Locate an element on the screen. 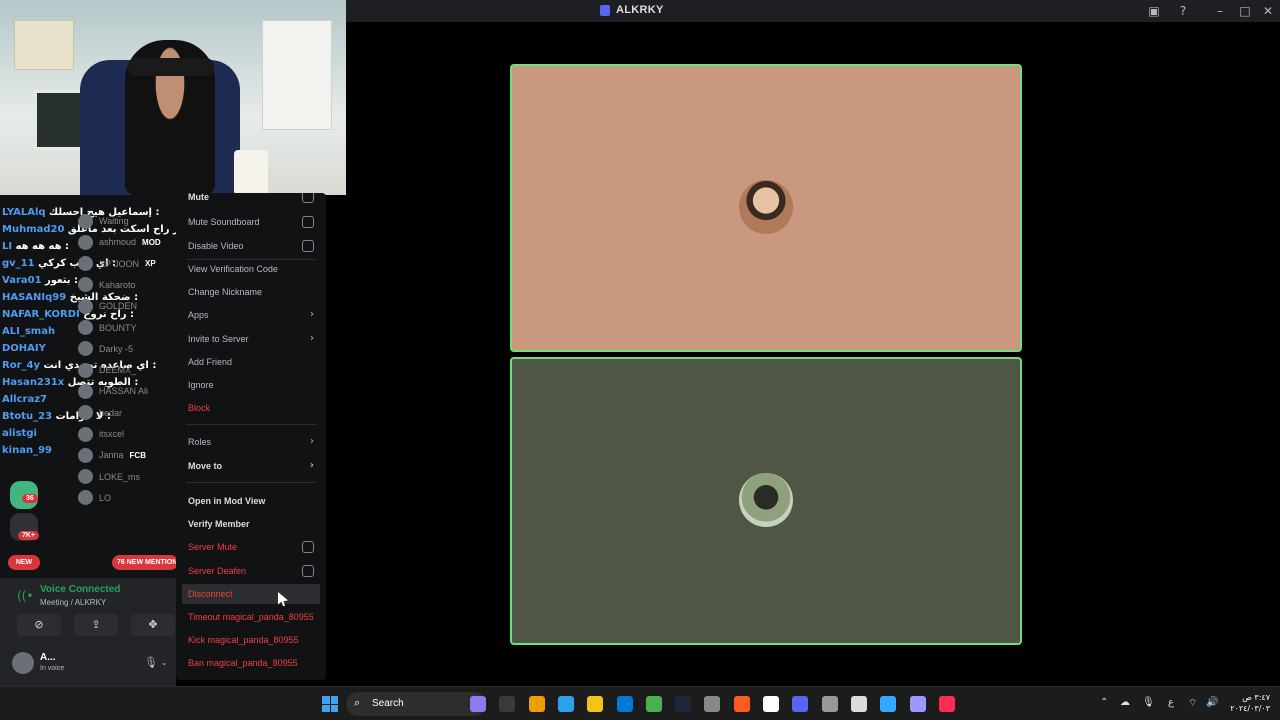 The height and width of the screenshot is (720, 1280). clock: ٣:٤٧ ص ٢٠٢٤/٠٣/٠٣ is located at coordinates (1250, 703).